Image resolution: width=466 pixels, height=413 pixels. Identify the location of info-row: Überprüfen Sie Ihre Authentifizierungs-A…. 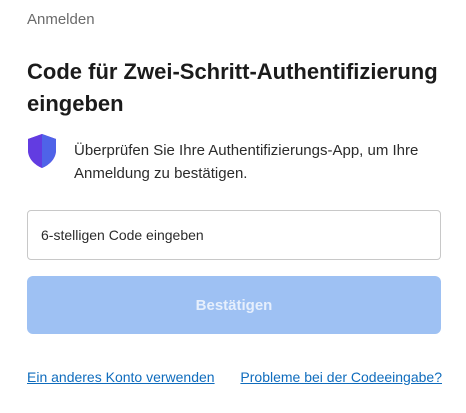
(237, 158).